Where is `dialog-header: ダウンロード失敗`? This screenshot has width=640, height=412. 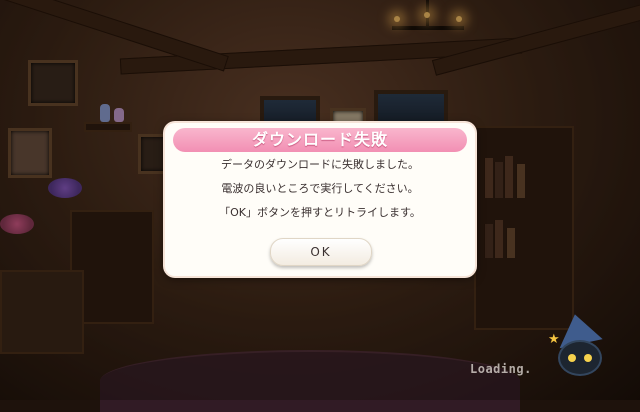 dialog-header: ダウンロード失敗 is located at coordinates (320, 140).